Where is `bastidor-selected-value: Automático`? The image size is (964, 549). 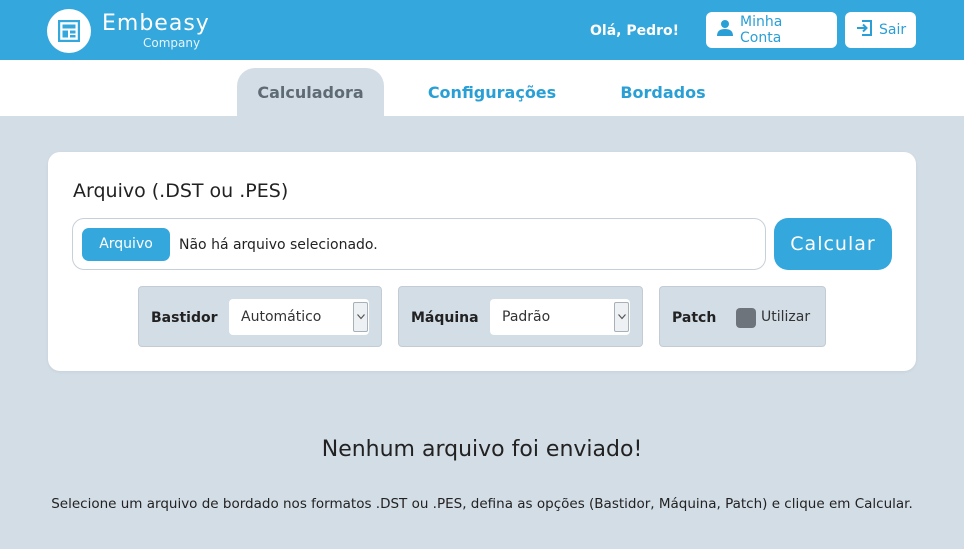
bastidor-selected-value: Automático is located at coordinates (281, 317).